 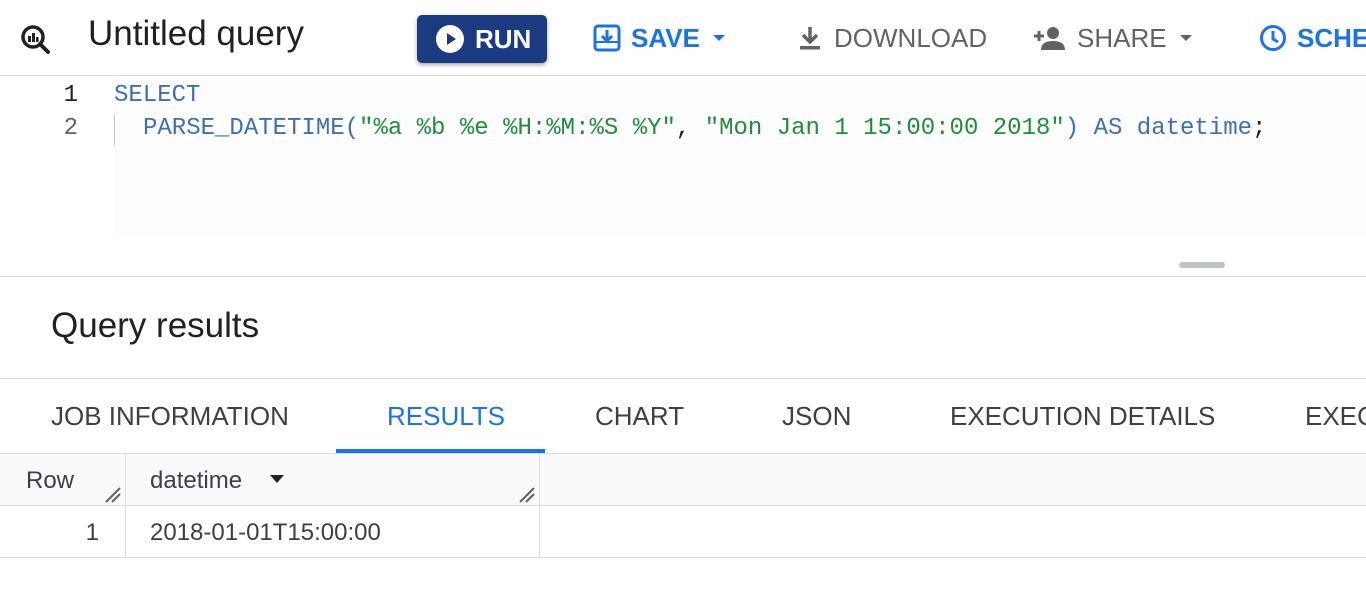 What do you see at coordinates (884, 128) in the screenshot?
I see `sql-string: "Mon Jan 1 15:00:00 2018"` at bounding box center [884, 128].